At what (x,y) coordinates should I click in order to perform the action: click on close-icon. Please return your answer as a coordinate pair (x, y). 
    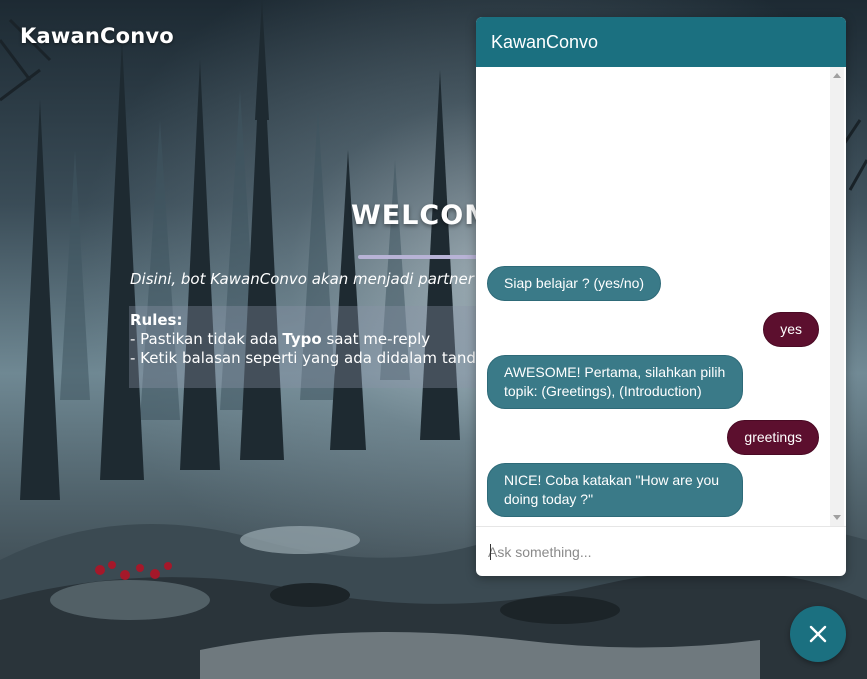
    Looking at the image, I should click on (818, 634).